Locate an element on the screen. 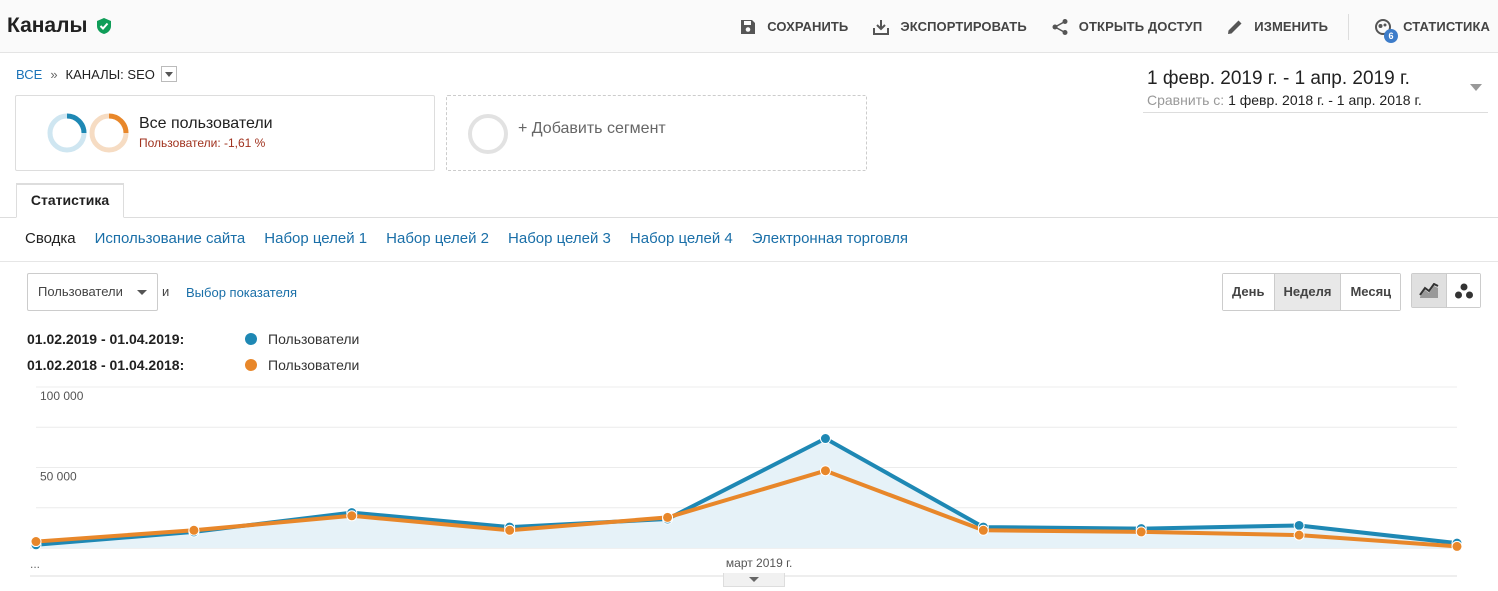 The height and width of the screenshot is (591, 1498). breadcrumb: ВСЕ » КАНАЛЫ: SEO is located at coordinates (96, 74).